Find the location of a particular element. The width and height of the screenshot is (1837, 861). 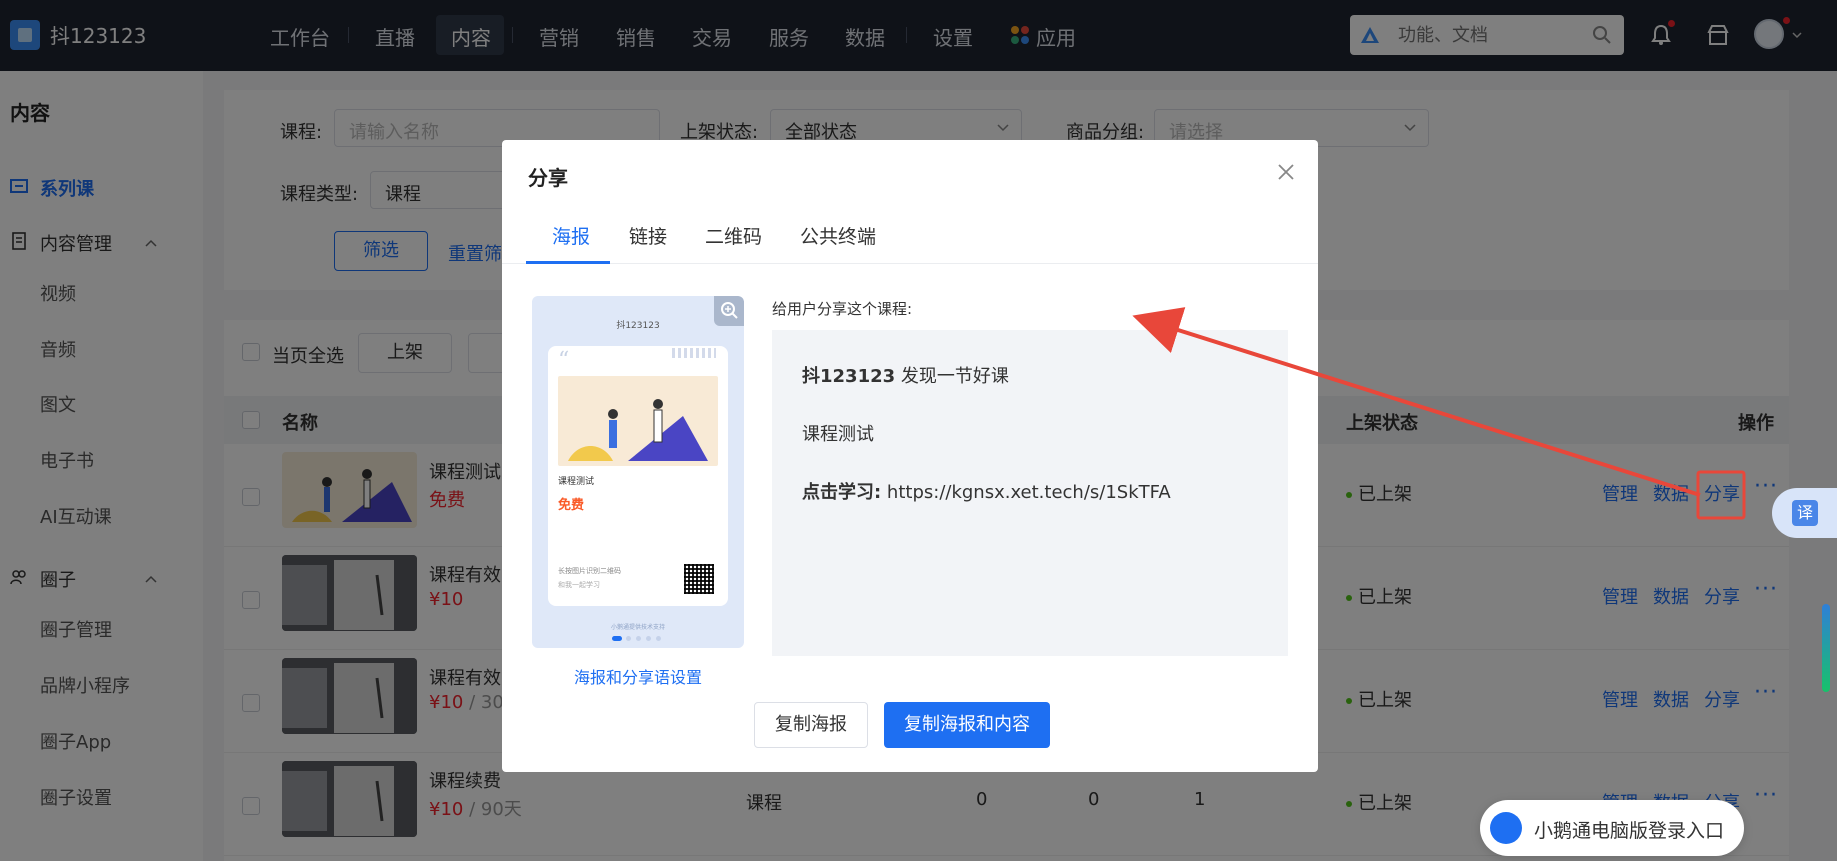

dialog-title: 分享 is located at coordinates (548, 178).